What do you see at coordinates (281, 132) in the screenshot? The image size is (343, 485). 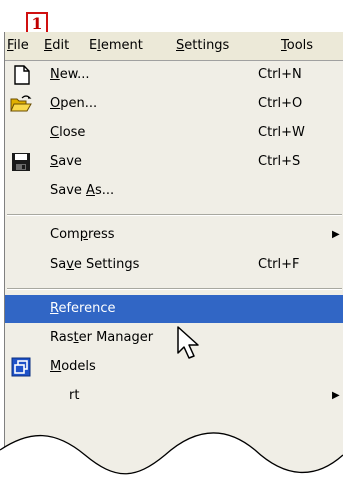 I see `shortcut-close: Ctrl+W` at bounding box center [281, 132].